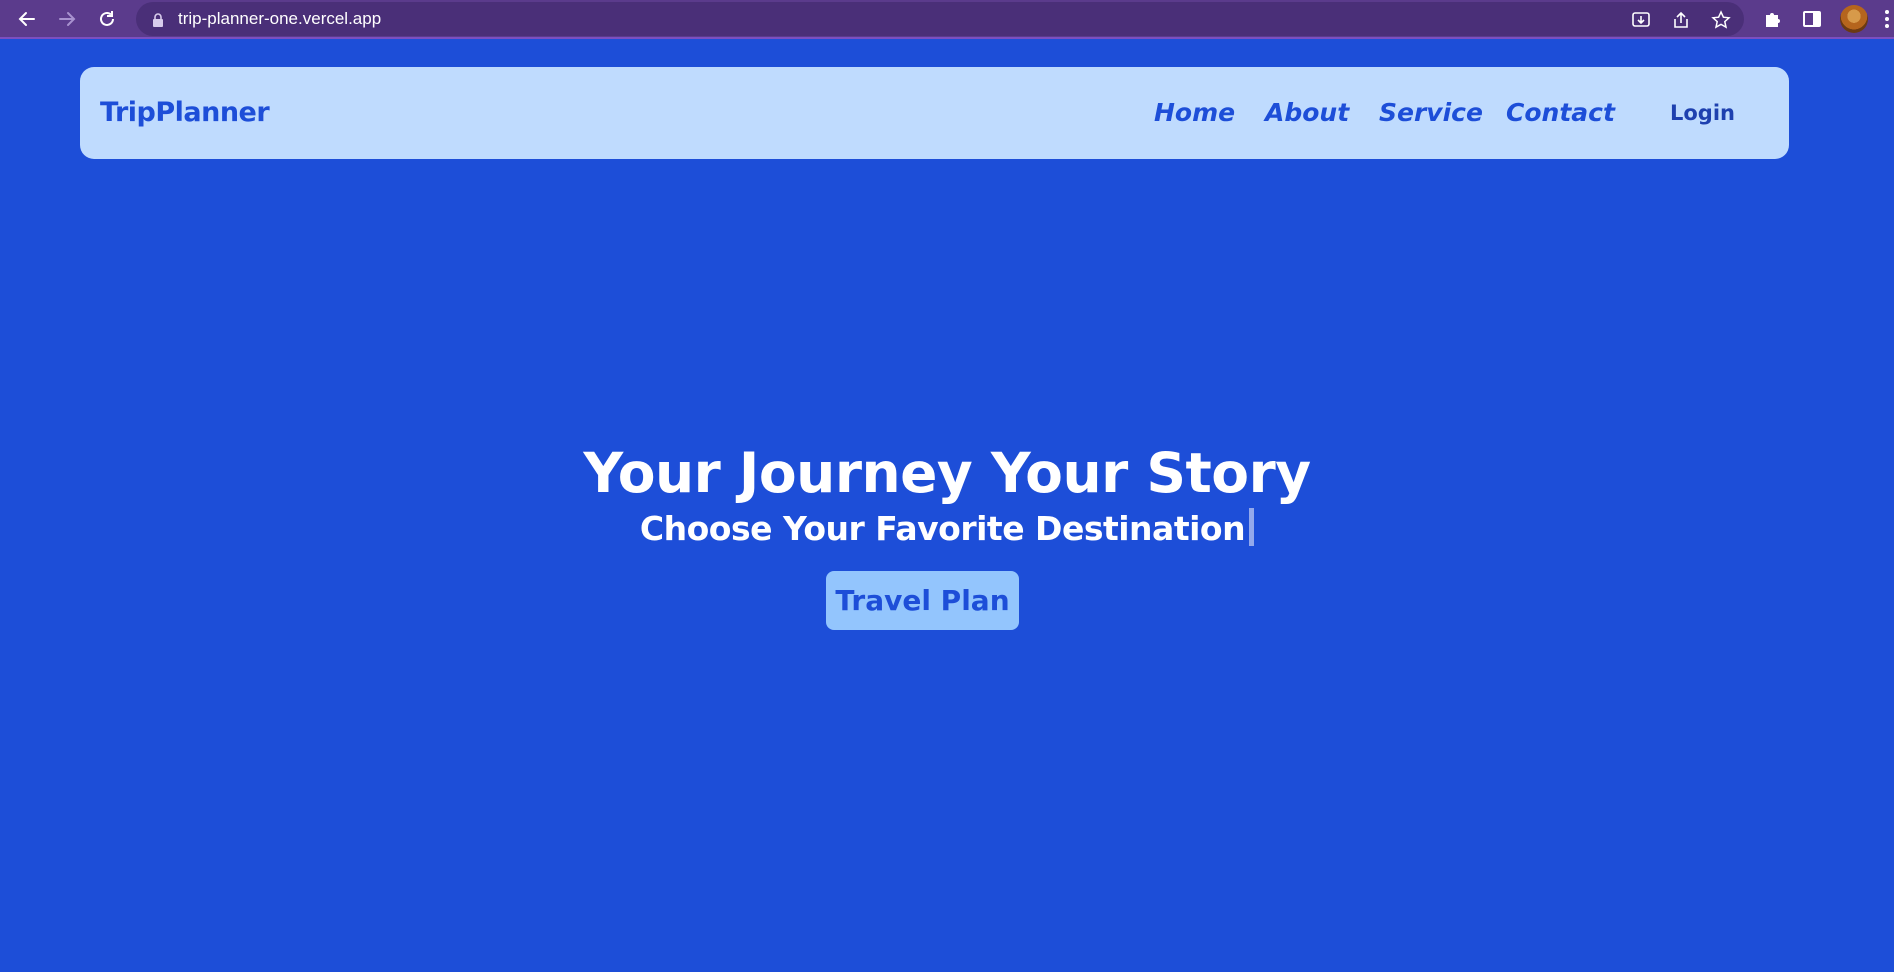 Image resolution: width=1894 pixels, height=972 pixels. I want to click on lock-icon, so click(158, 19).